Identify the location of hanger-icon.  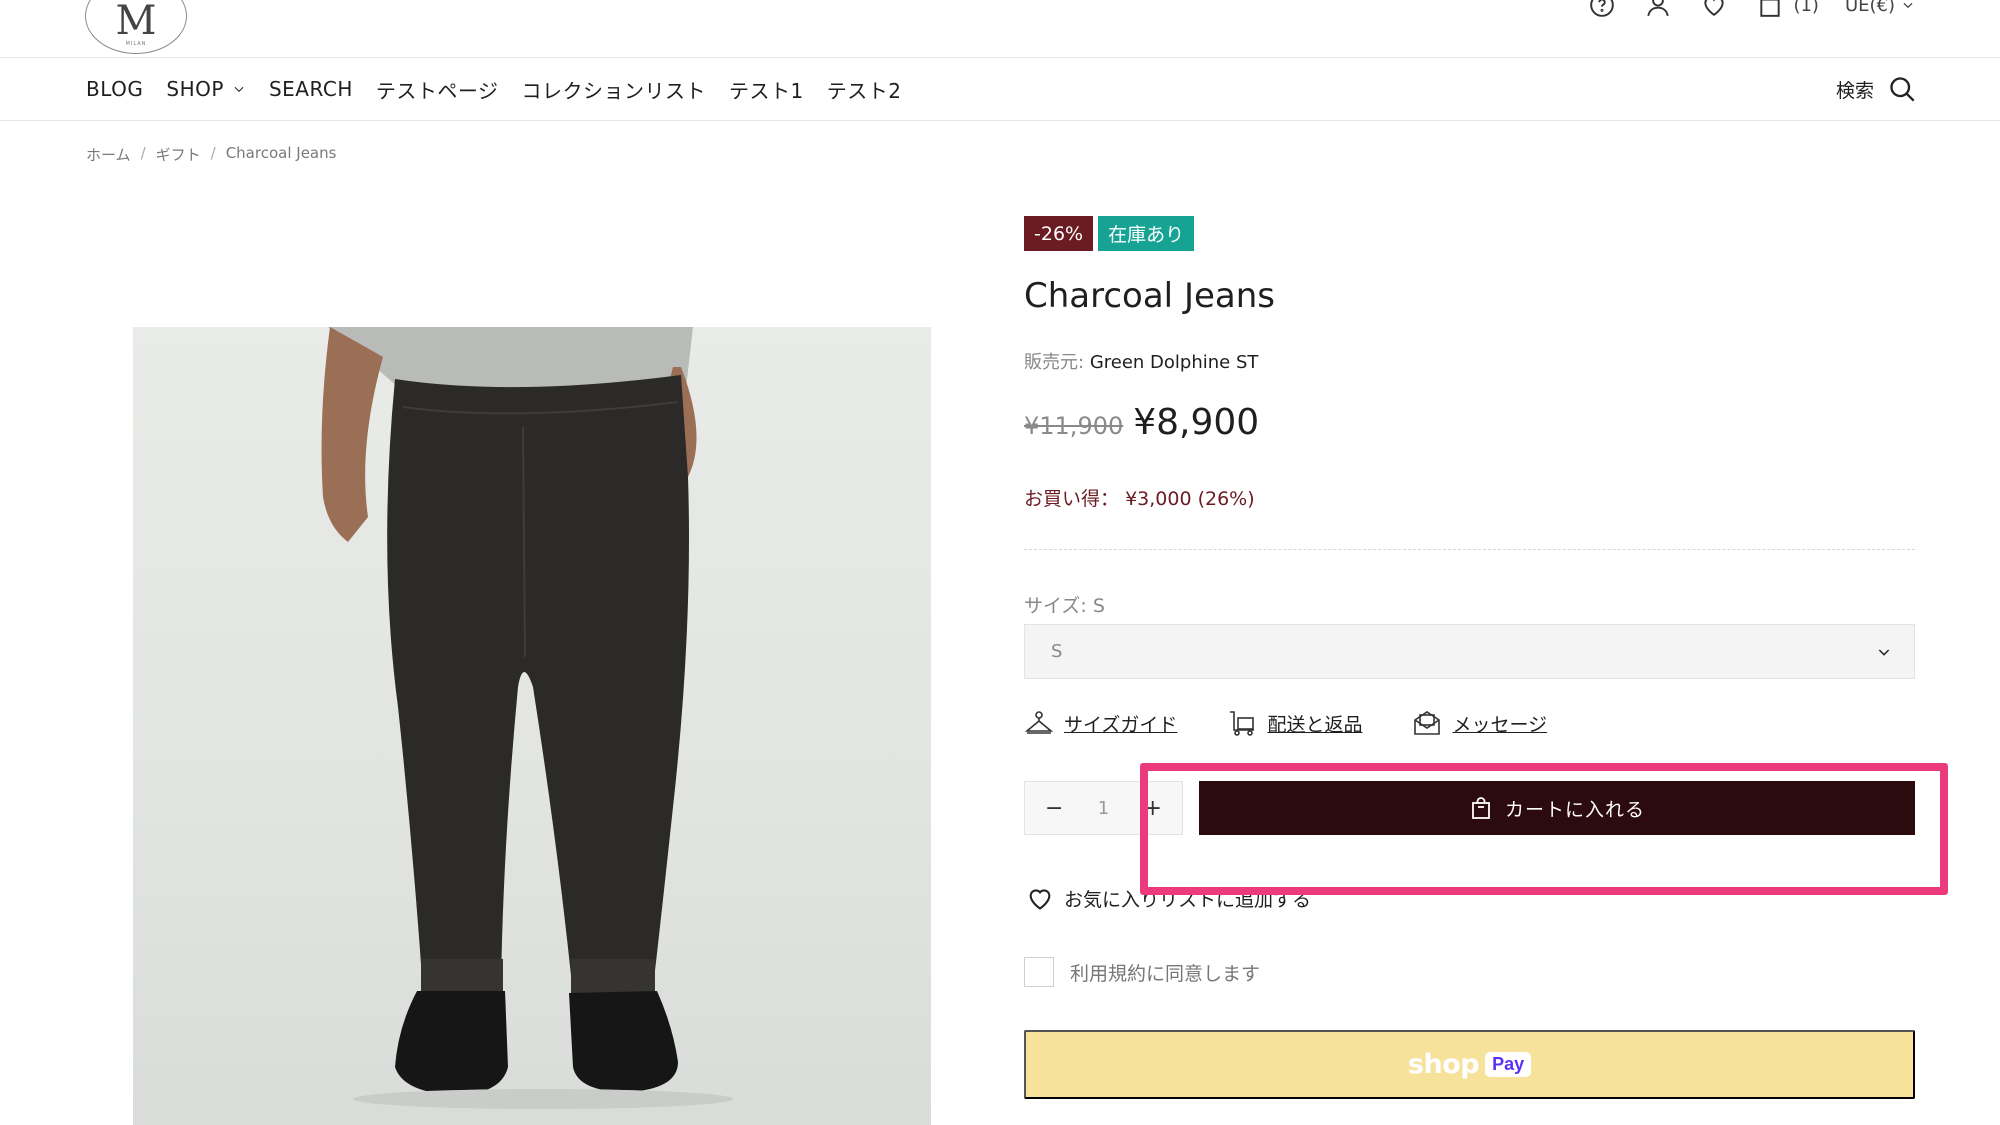
(1039, 722).